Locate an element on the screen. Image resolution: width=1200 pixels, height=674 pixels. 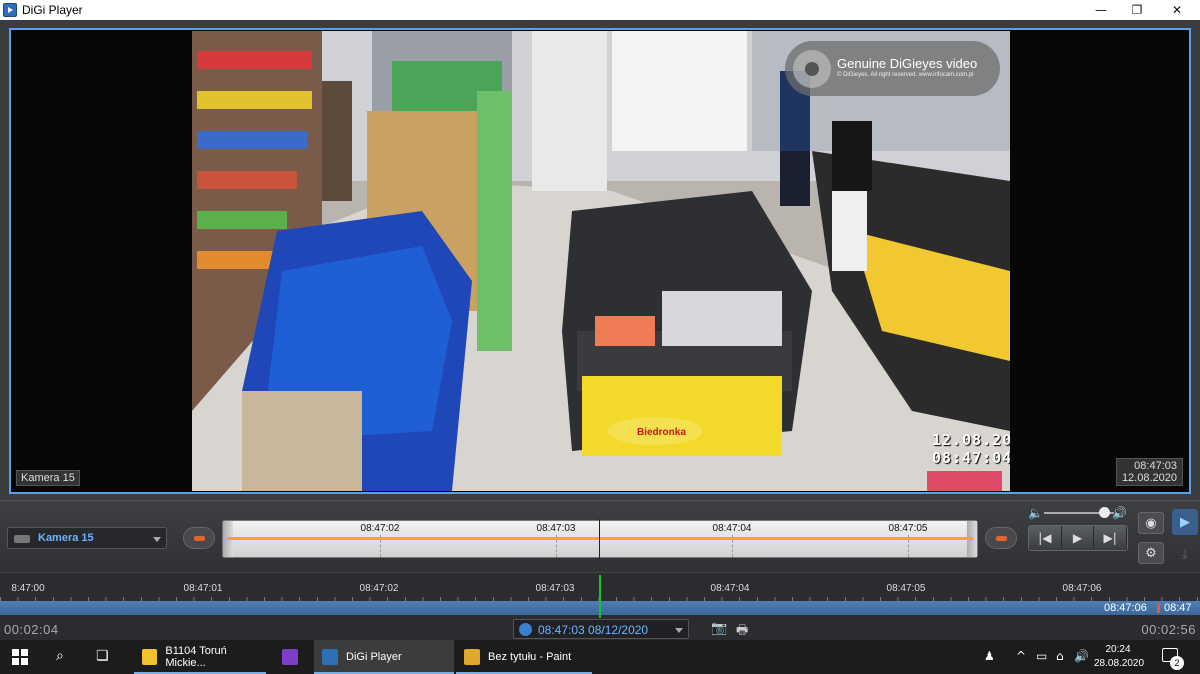
frame-timestamp-box: 08:47:03 12.08.2020 is located at coordinates (1149, 472).